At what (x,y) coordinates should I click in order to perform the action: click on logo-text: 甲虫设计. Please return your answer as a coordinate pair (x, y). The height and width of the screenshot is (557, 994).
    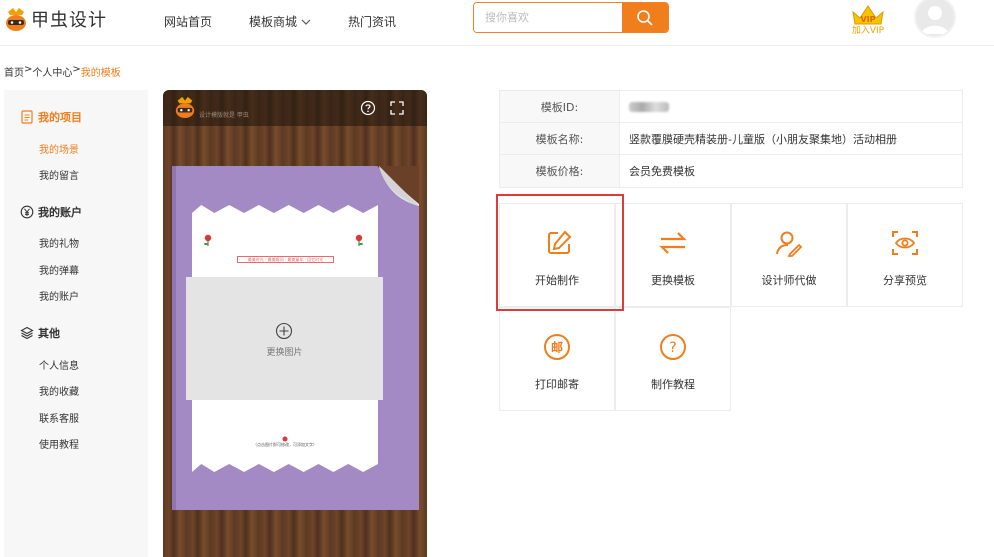
    Looking at the image, I should click on (69, 20).